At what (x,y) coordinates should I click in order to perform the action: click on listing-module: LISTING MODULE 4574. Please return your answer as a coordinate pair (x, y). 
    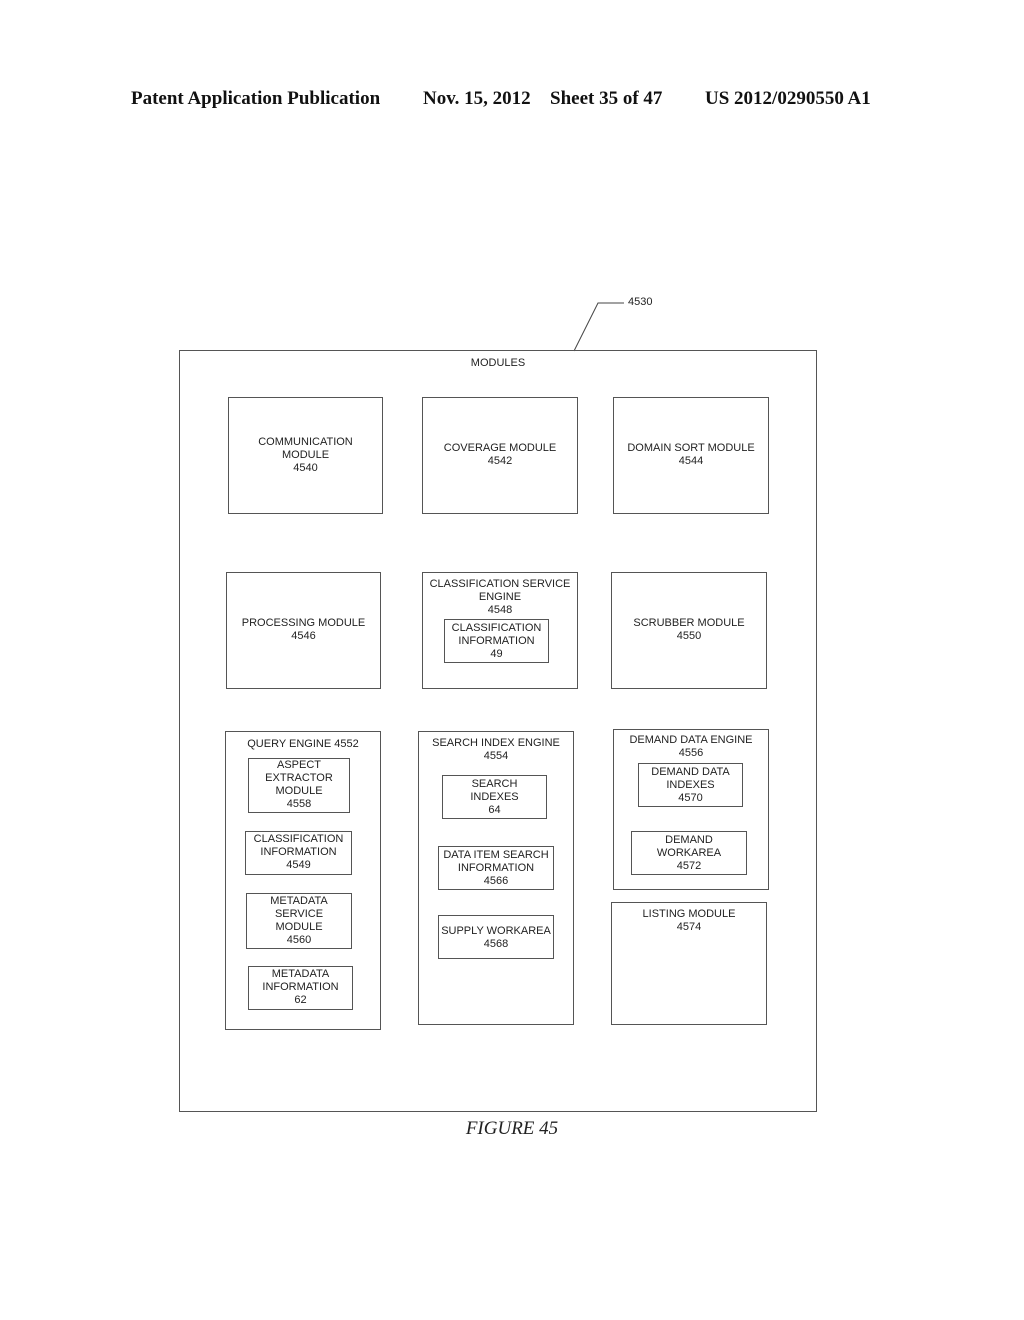
    Looking at the image, I should click on (689, 963).